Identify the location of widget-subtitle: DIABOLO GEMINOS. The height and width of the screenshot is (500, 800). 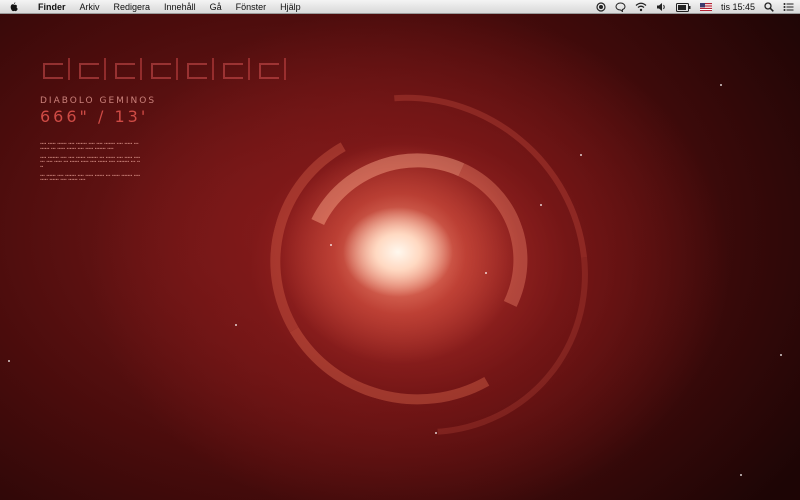
(98, 101).